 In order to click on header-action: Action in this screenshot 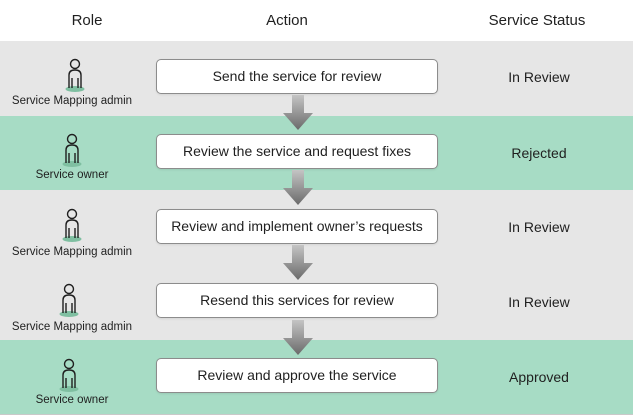, I will do `click(287, 20)`.